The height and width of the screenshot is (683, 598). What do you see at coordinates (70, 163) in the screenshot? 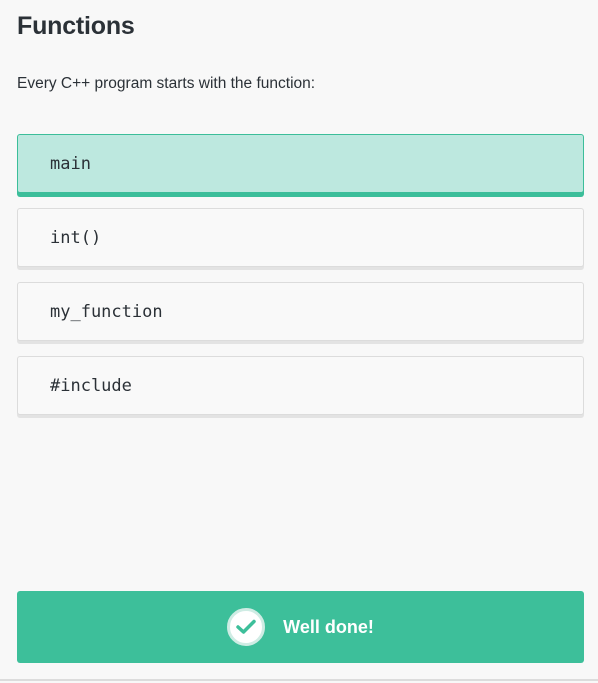
I see `answer-option-label: main` at bounding box center [70, 163].